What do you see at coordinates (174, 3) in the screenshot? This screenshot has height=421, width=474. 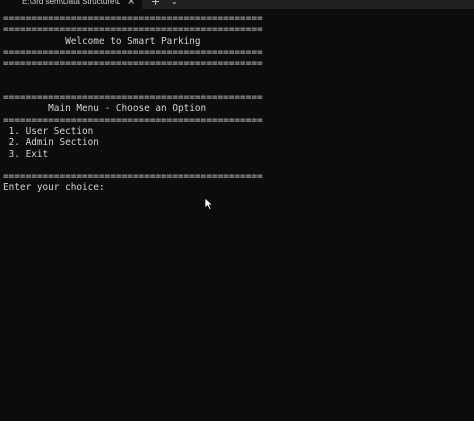 I see `chevron-down-icon: ⌄` at bounding box center [174, 3].